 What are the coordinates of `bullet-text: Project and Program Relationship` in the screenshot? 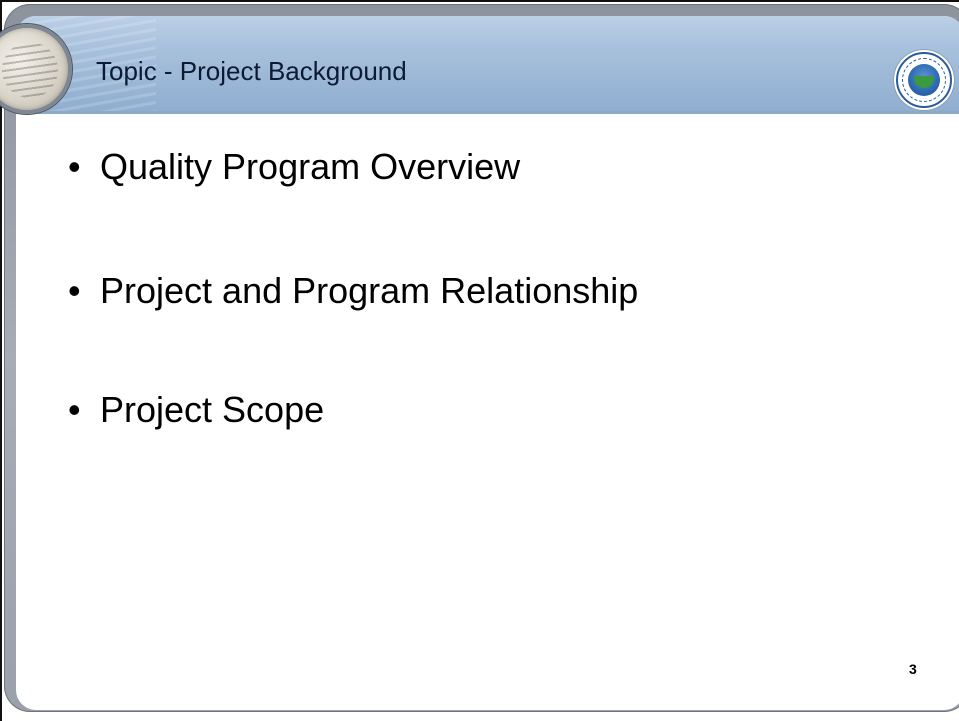 It's located at (369, 290).